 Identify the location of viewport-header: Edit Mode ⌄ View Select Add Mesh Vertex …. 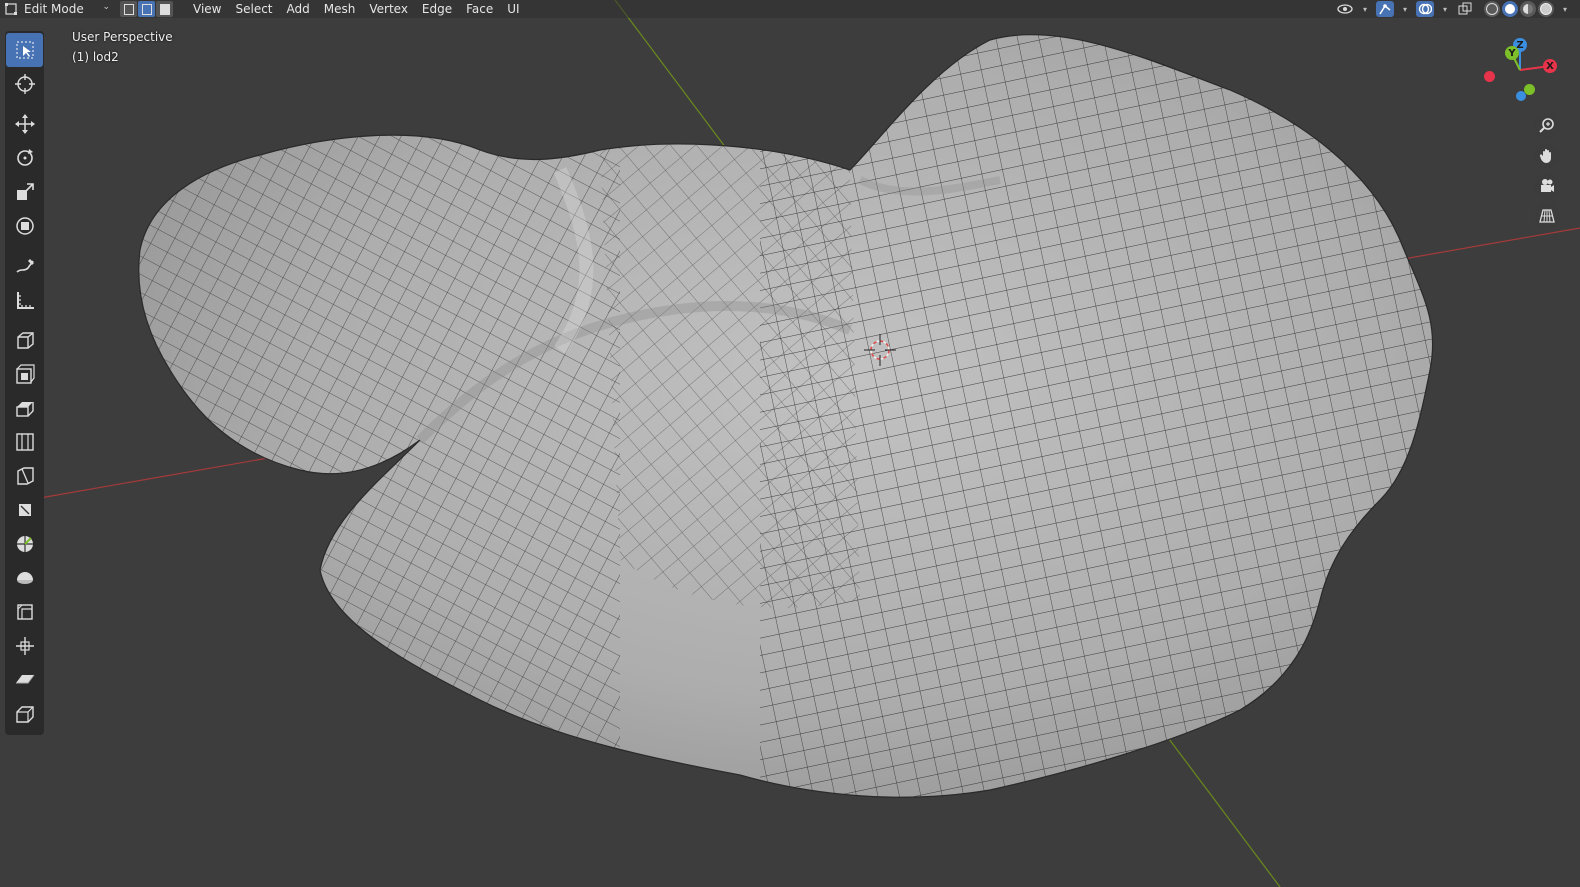
(790, 9).